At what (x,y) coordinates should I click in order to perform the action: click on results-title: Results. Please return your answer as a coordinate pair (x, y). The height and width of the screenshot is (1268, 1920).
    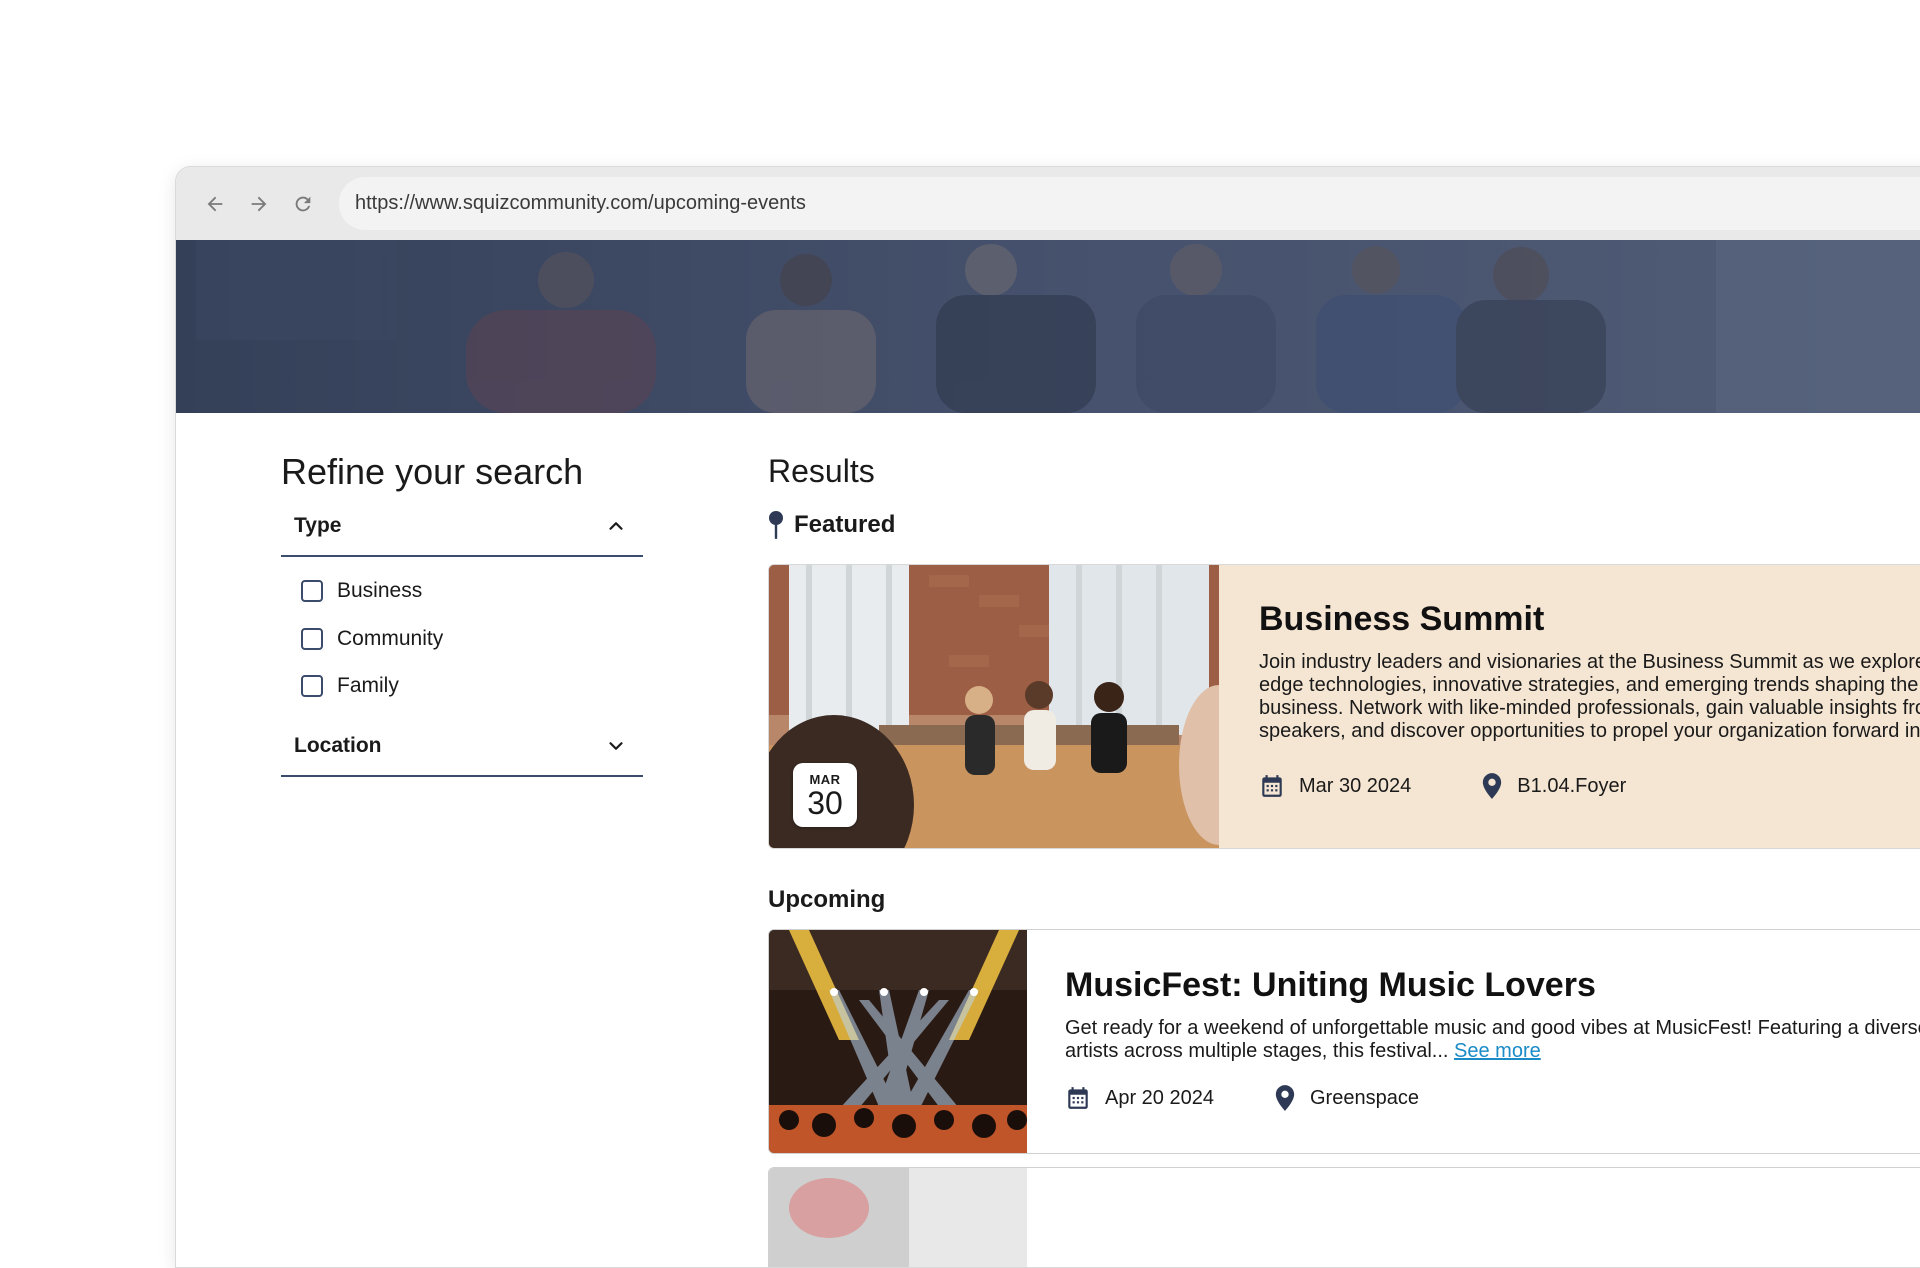
    Looking at the image, I should click on (821, 471).